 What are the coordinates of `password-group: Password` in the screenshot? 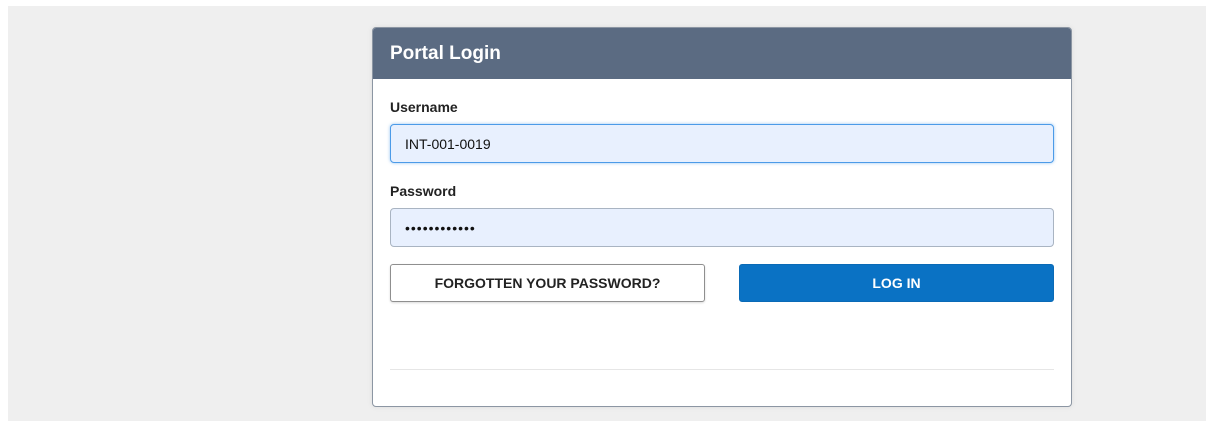 It's located at (722, 215).